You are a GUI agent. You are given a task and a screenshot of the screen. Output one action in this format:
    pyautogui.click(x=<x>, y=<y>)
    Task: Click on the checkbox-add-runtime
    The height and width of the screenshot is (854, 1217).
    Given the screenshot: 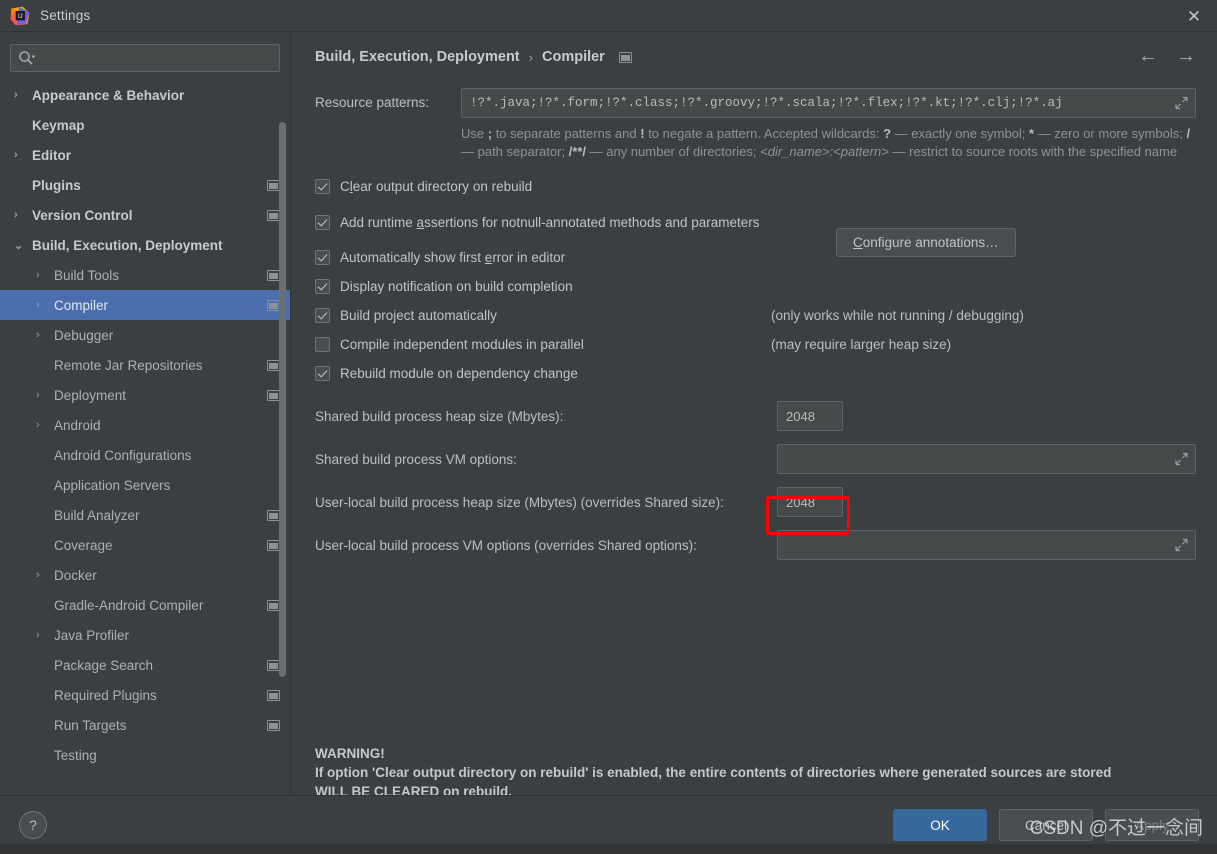 What is the action you would take?
    pyautogui.click(x=322, y=222)
    